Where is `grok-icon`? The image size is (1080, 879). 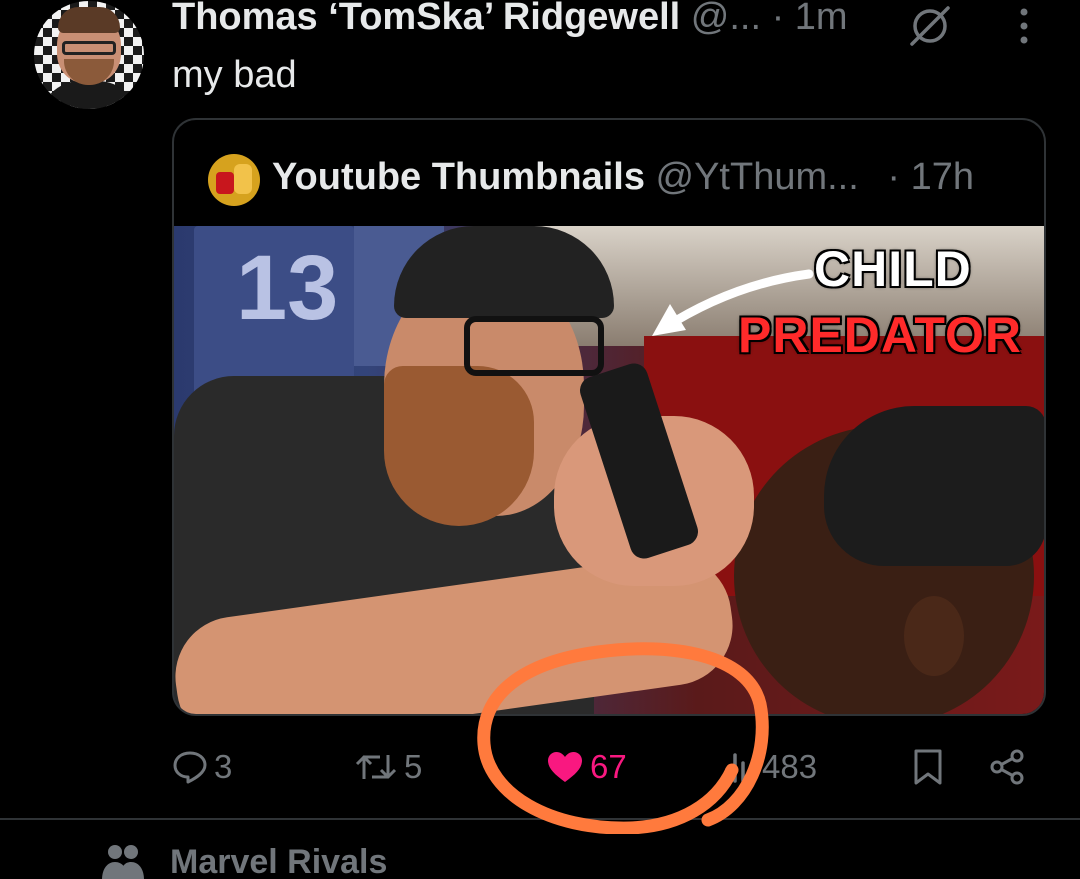
grok-icon is located at coordinates (930, 26).